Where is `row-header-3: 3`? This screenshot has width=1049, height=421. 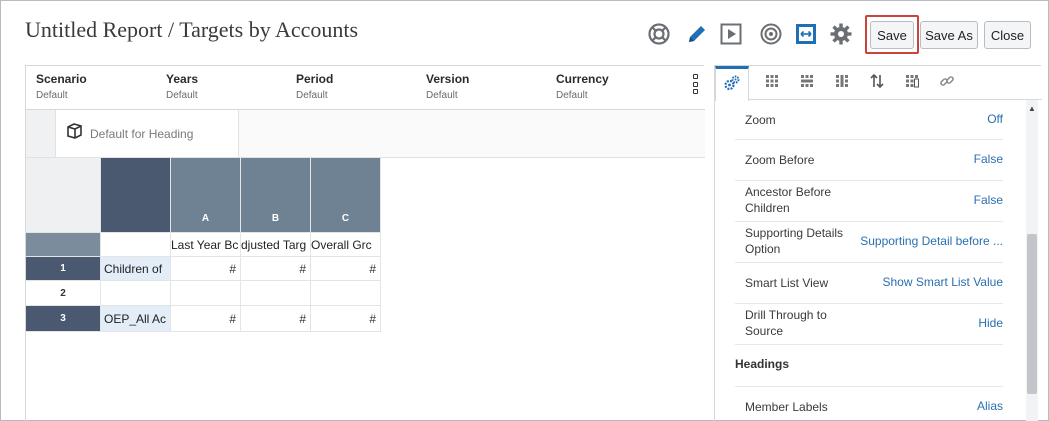 row-header-3: 3 is located at coordinates (63, 319).